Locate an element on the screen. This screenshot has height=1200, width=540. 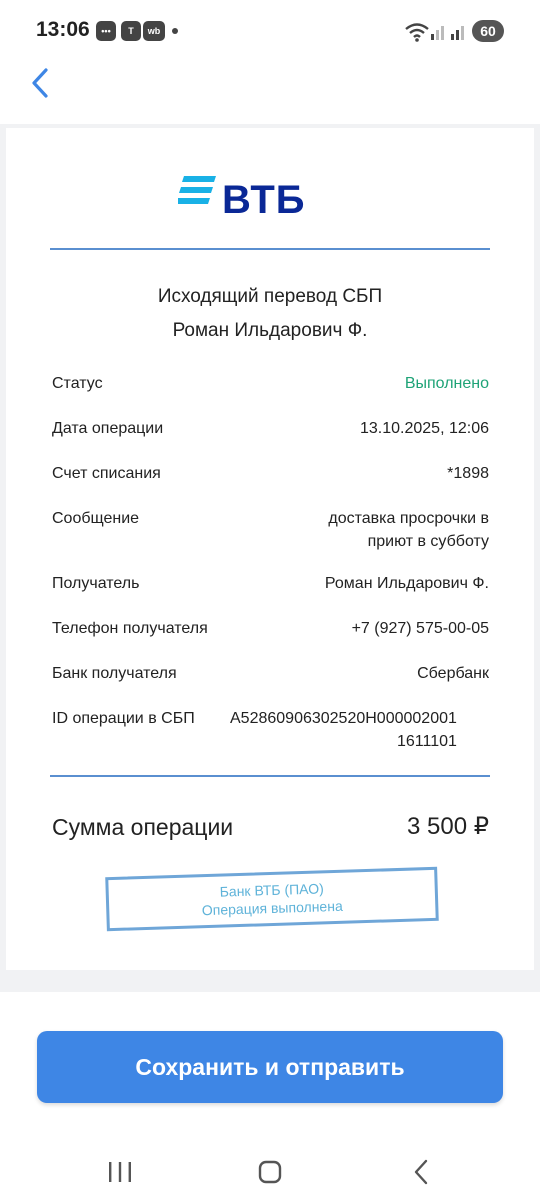
bank-logo: ВТБ is located at coordinates (248, 196).